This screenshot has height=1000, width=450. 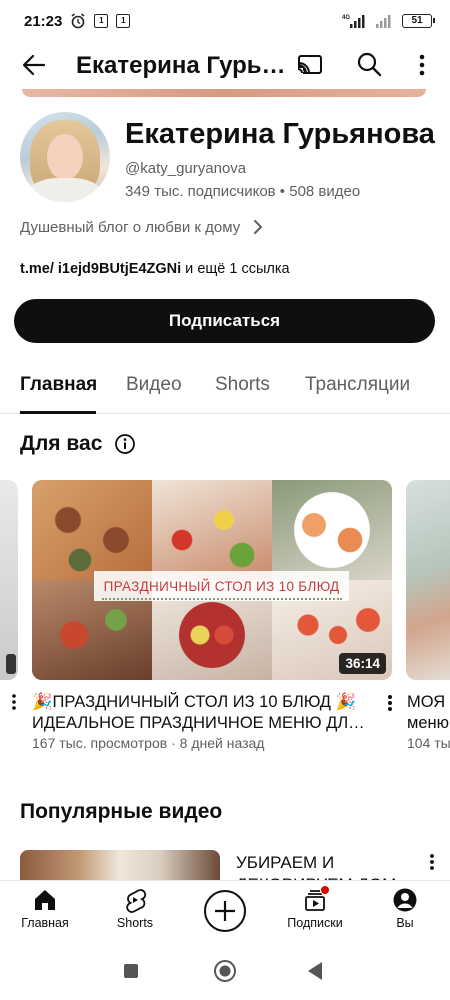 I want to click on active-tab-indicator, so click(x=58, y=412).